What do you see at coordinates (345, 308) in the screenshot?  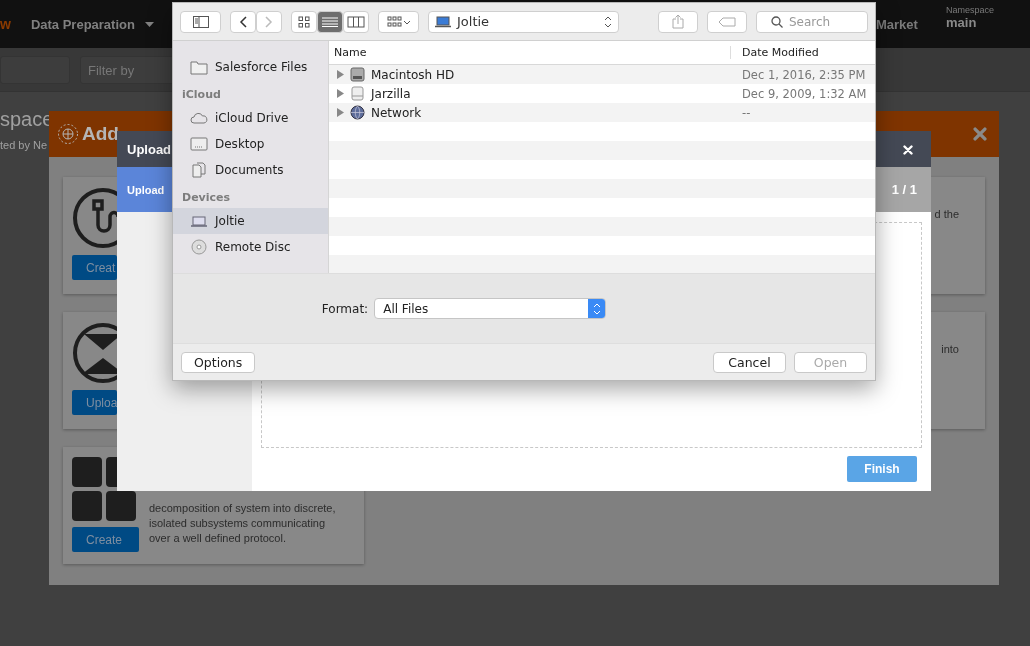 I see `format-label: Format:` at bounding box center [345, 308].